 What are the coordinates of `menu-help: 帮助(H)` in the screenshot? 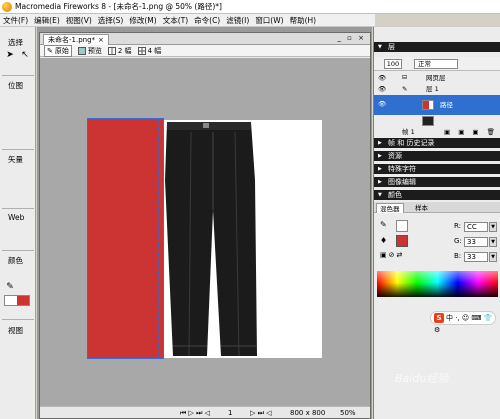 It's located at (303, 20).